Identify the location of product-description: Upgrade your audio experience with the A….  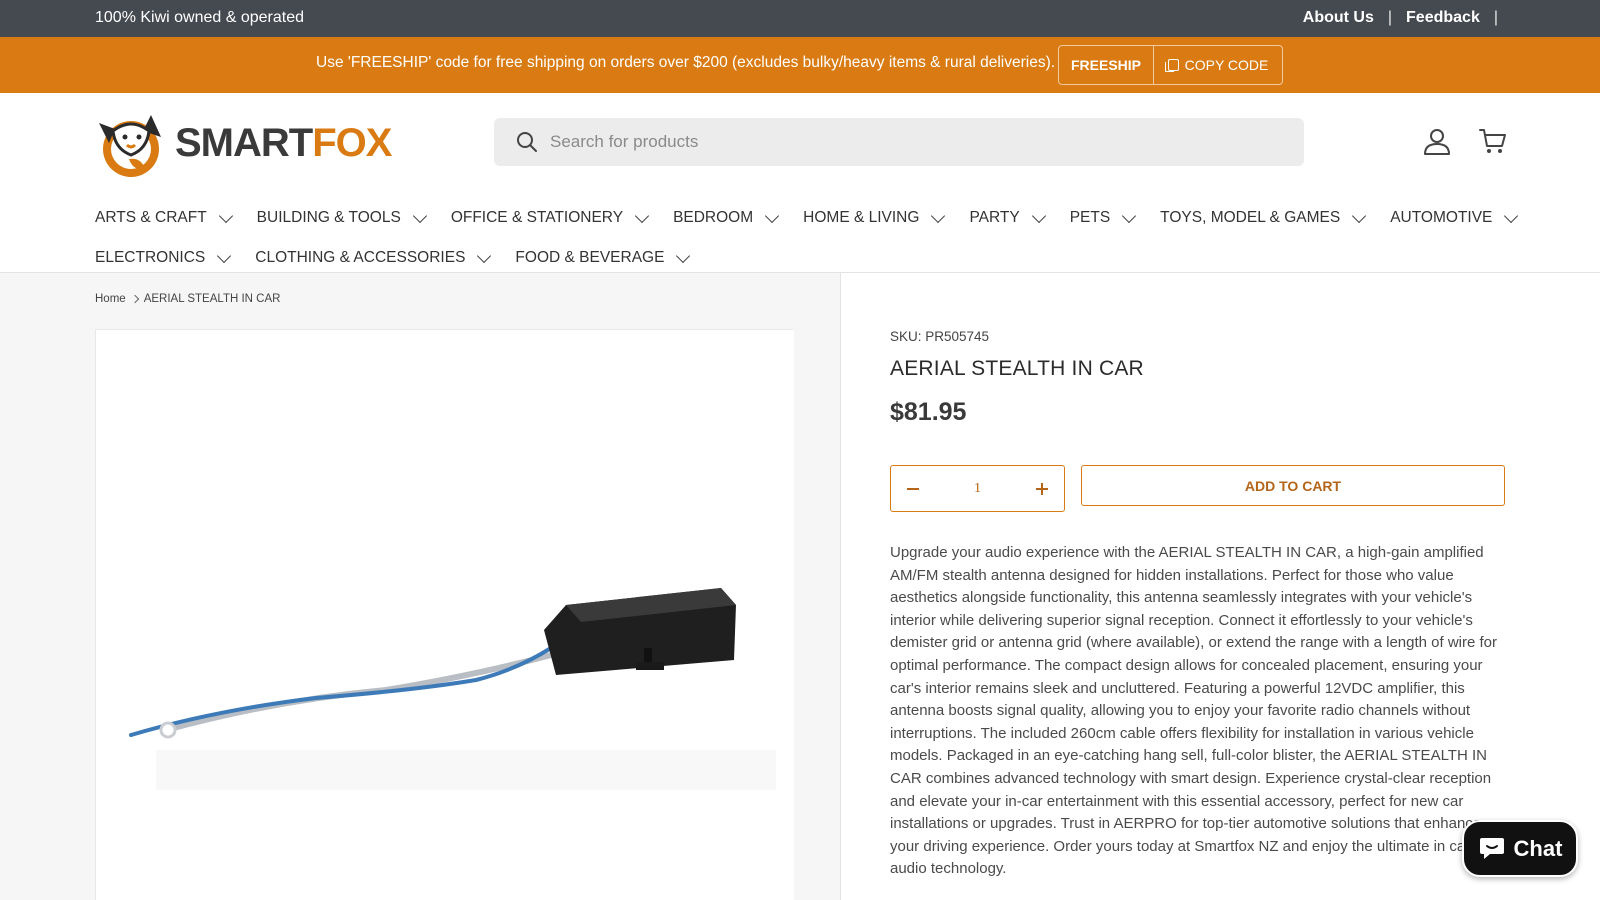
(1193, 711).